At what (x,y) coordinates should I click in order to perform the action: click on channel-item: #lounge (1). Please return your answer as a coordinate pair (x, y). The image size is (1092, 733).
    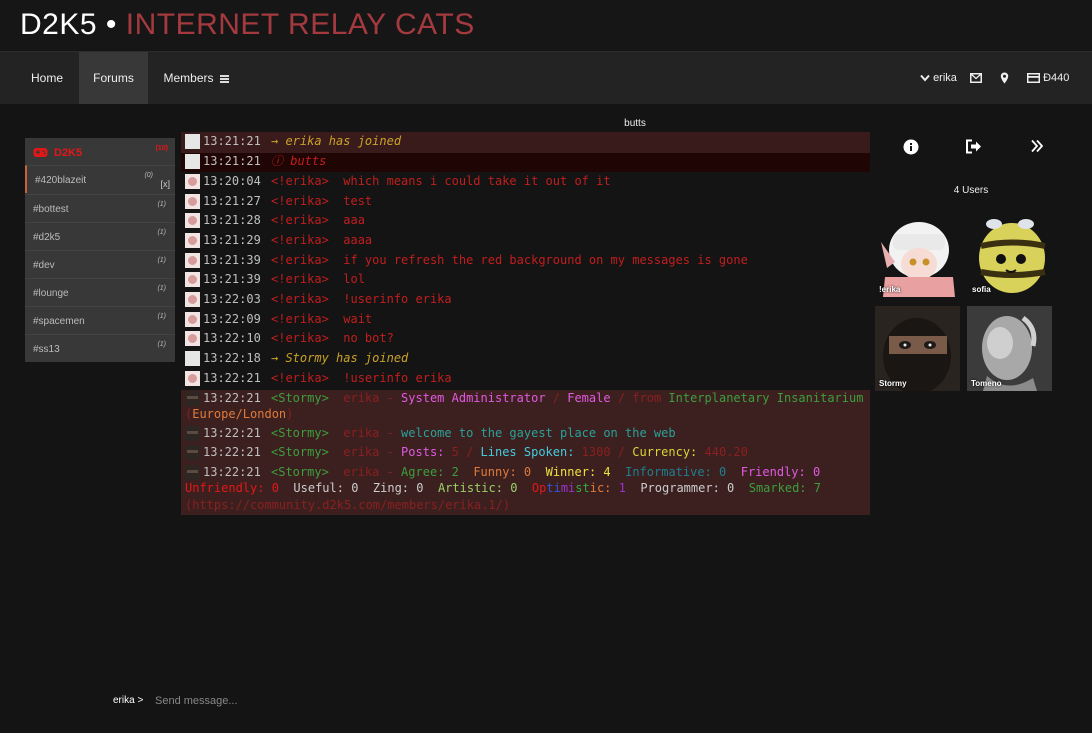
    Looking at the image, I should click on (100, 292).